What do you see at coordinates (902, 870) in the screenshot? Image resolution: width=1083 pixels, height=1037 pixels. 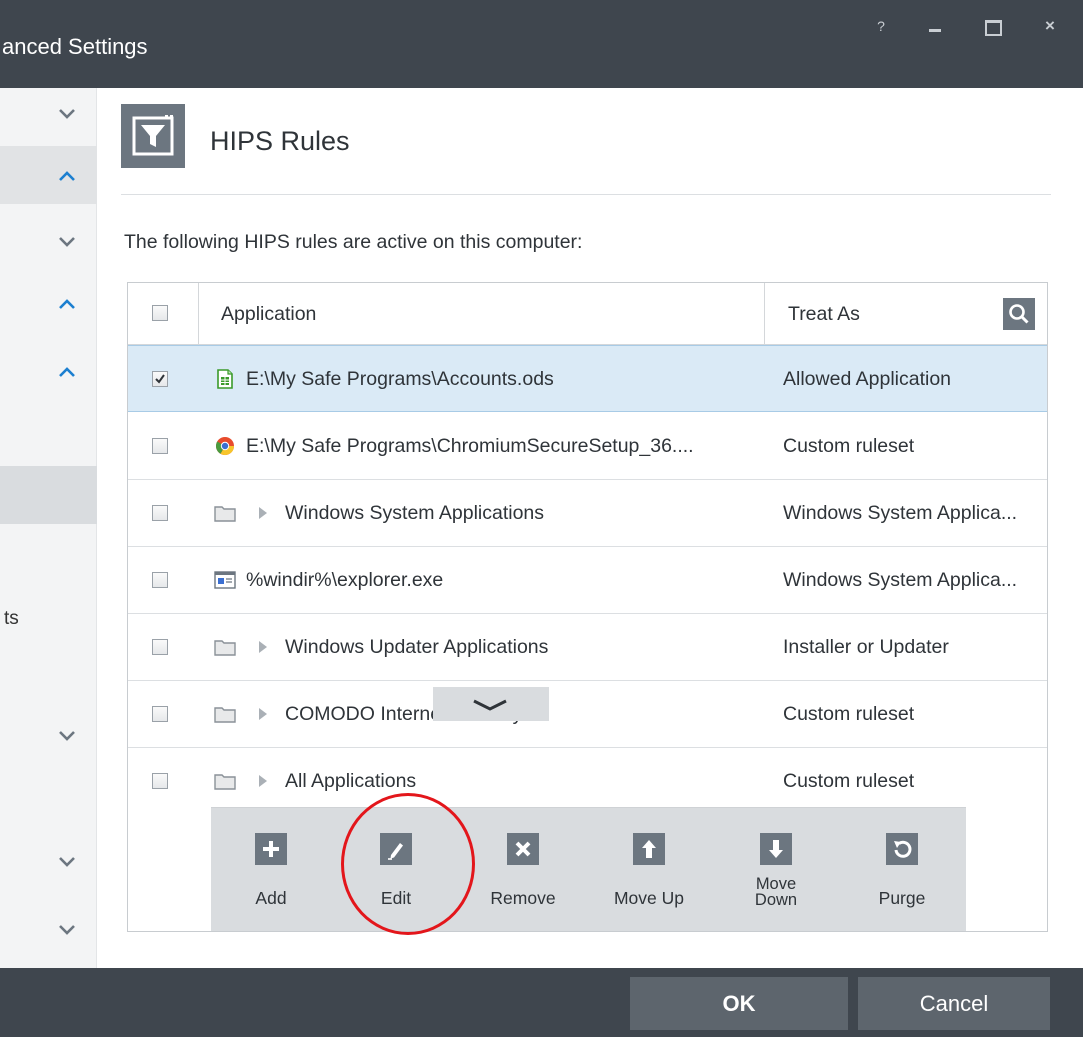 I see `purge-button: Purge` at bounding box center [902, 870].